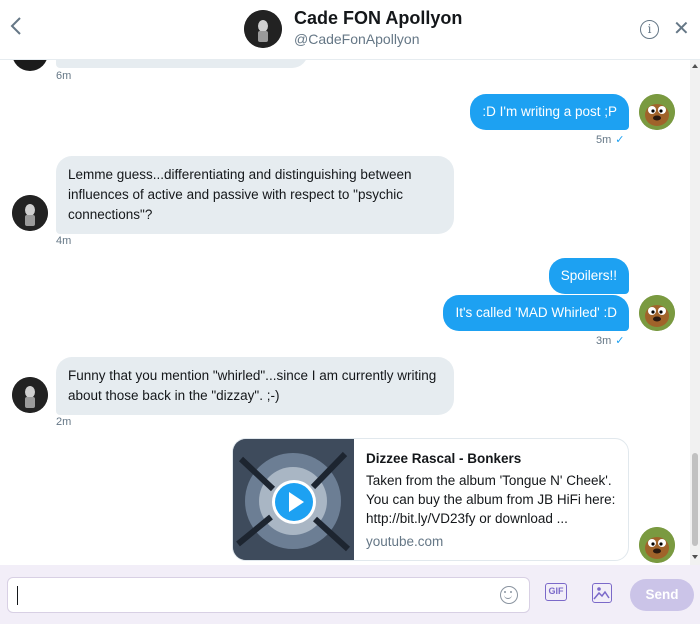 The width and height of the screenshot is (700, 624). Describe the element at coordinates (378, 18) in the screenshot. I see `conversation-name: Cade FON Apollyon` at that location.